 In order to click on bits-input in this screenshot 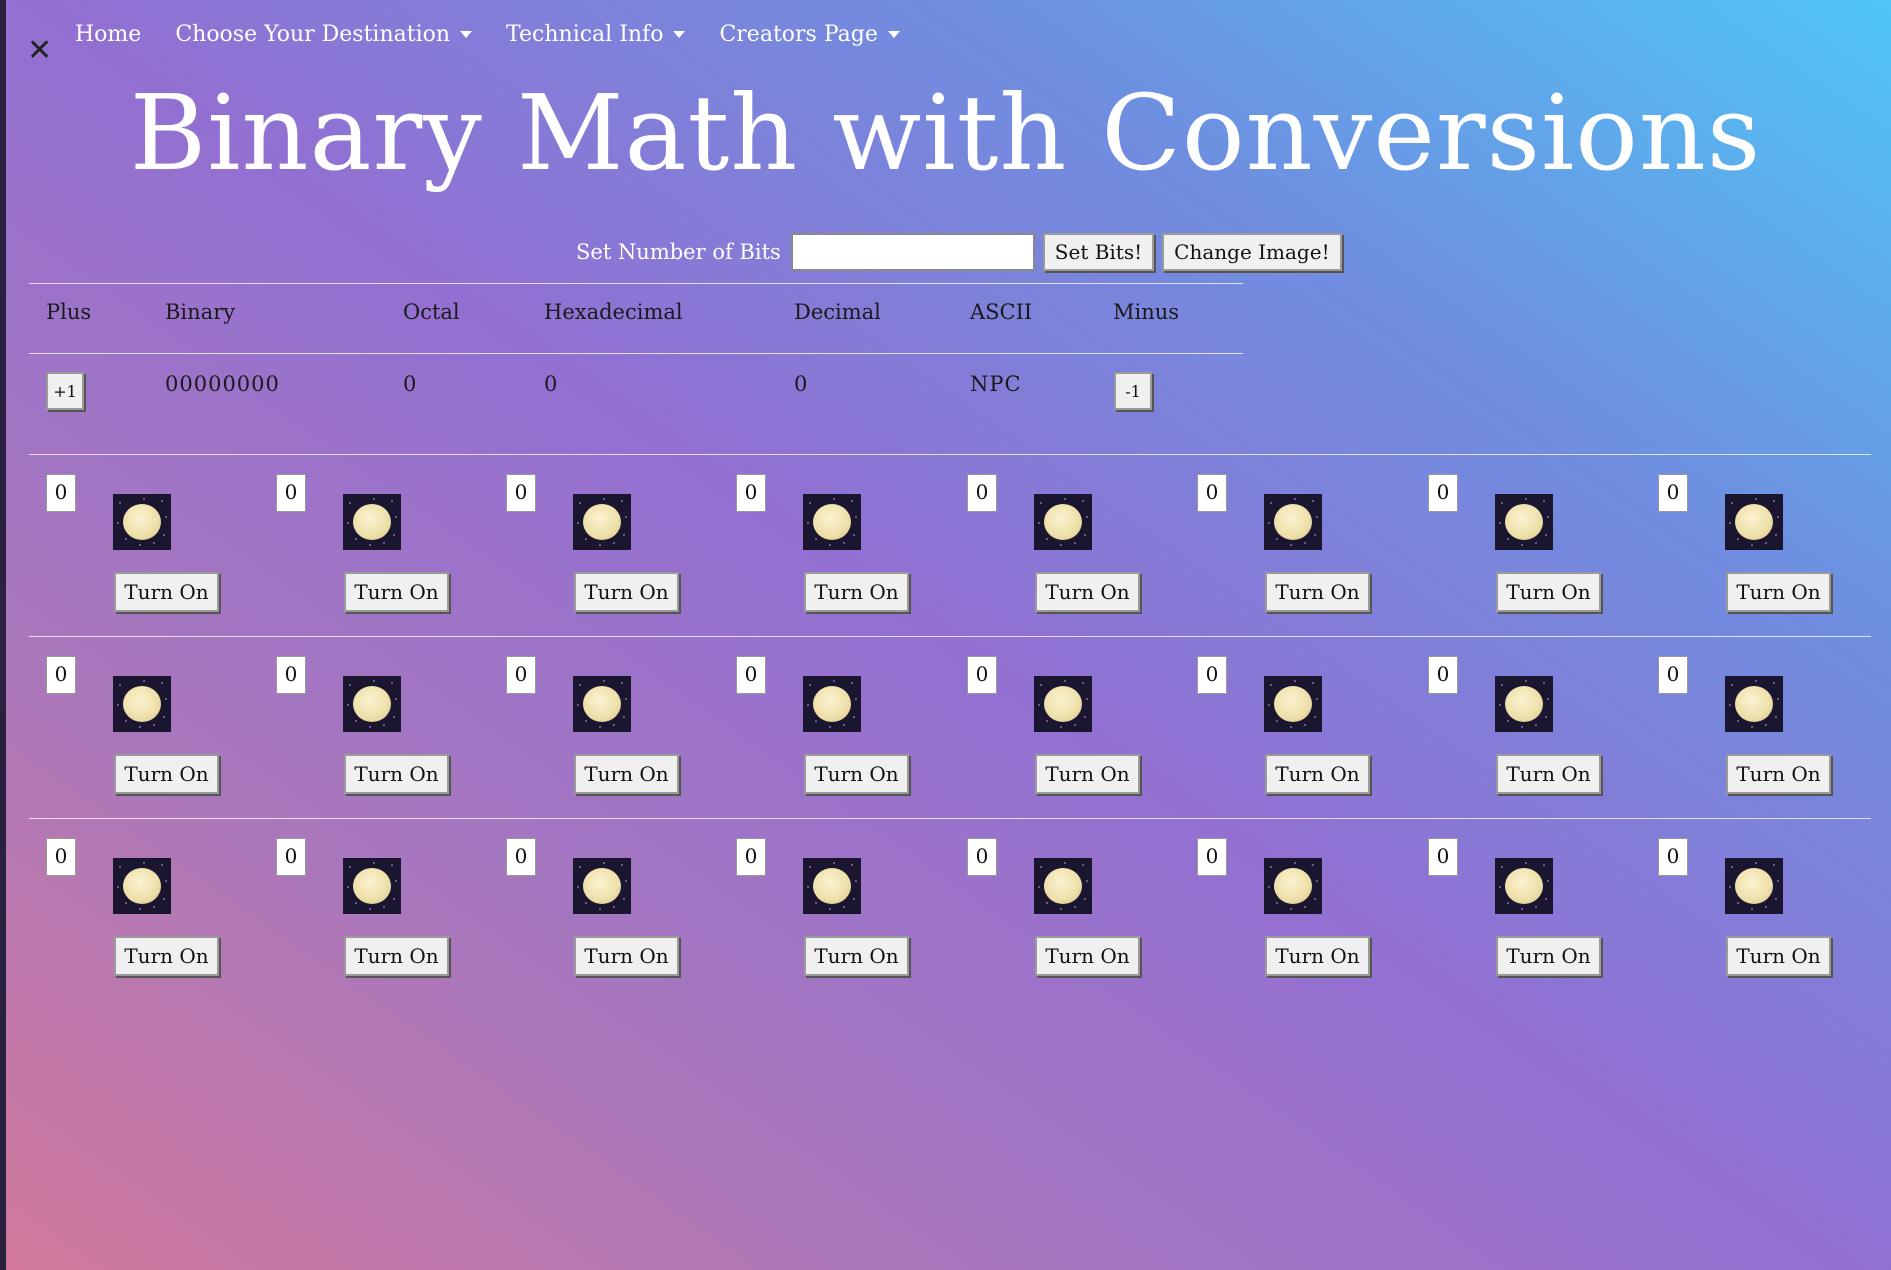, I will do `click(912, 252)`.